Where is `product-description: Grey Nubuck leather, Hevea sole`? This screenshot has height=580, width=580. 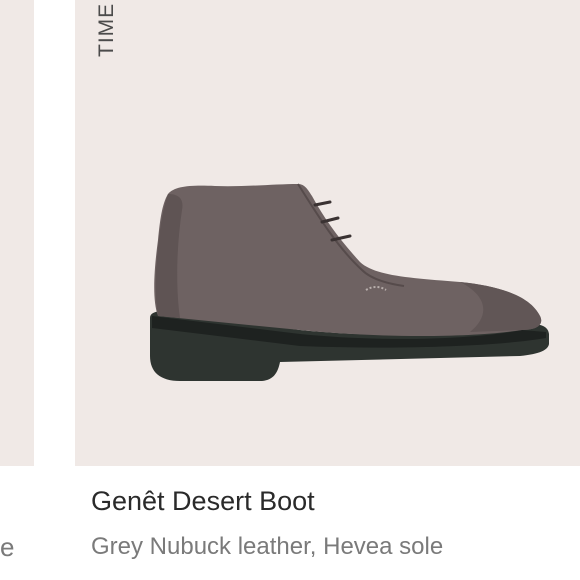 product-description: Grey Nubuck leather, Hevea sole is located at coordinates (267, 546).